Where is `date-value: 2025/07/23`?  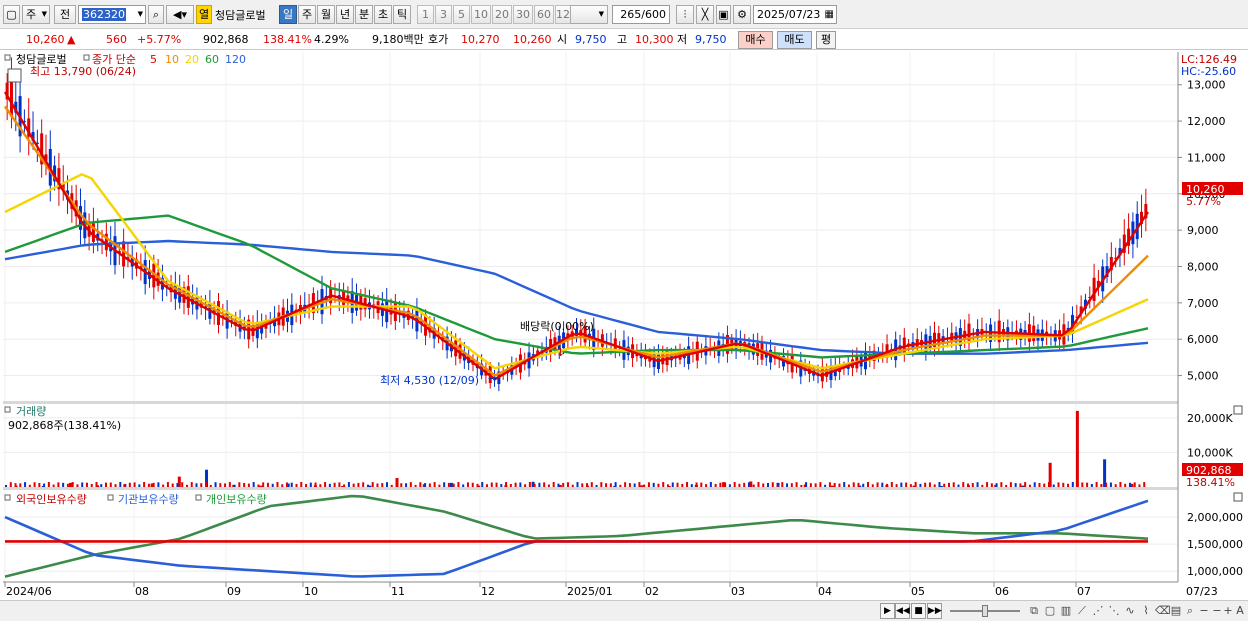 date-value: 2025/07/23 is located at coordinates (789, 14).